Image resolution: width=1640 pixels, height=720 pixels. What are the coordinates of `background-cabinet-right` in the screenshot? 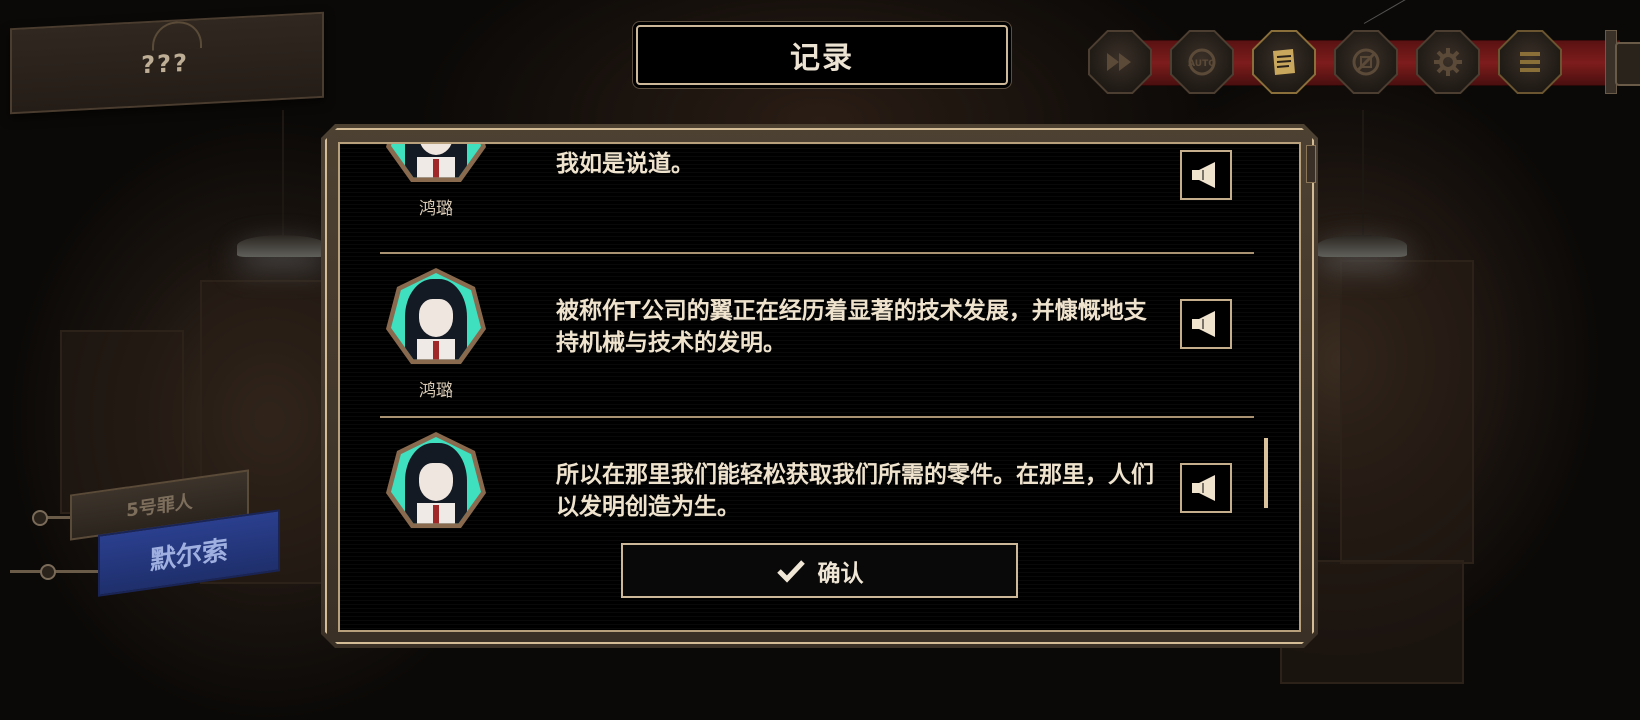 It's located at (1407, 412).